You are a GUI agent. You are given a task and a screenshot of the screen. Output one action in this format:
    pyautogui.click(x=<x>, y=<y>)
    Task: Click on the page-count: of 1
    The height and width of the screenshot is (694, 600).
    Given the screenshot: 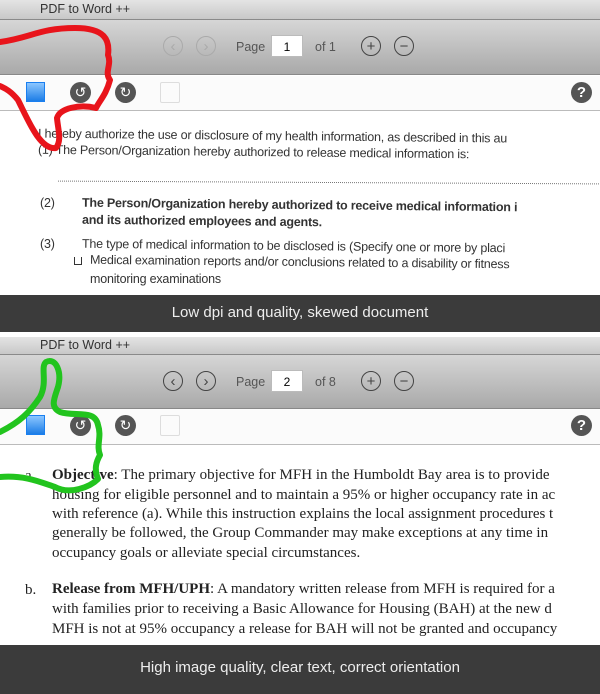 What is the action you would take?
    pyautogui.click(x=325, y=47)
    